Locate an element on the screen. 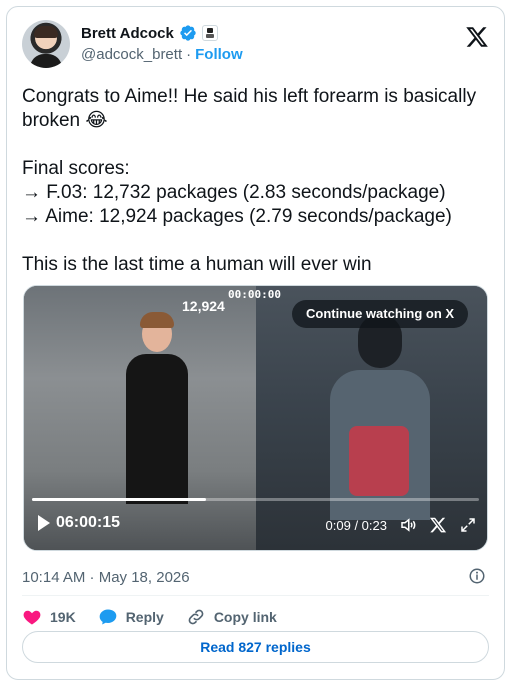 Image resolution: width=511 pixels, height=686 pixels. follow-button: Follow is located at coordinates (219, 54).